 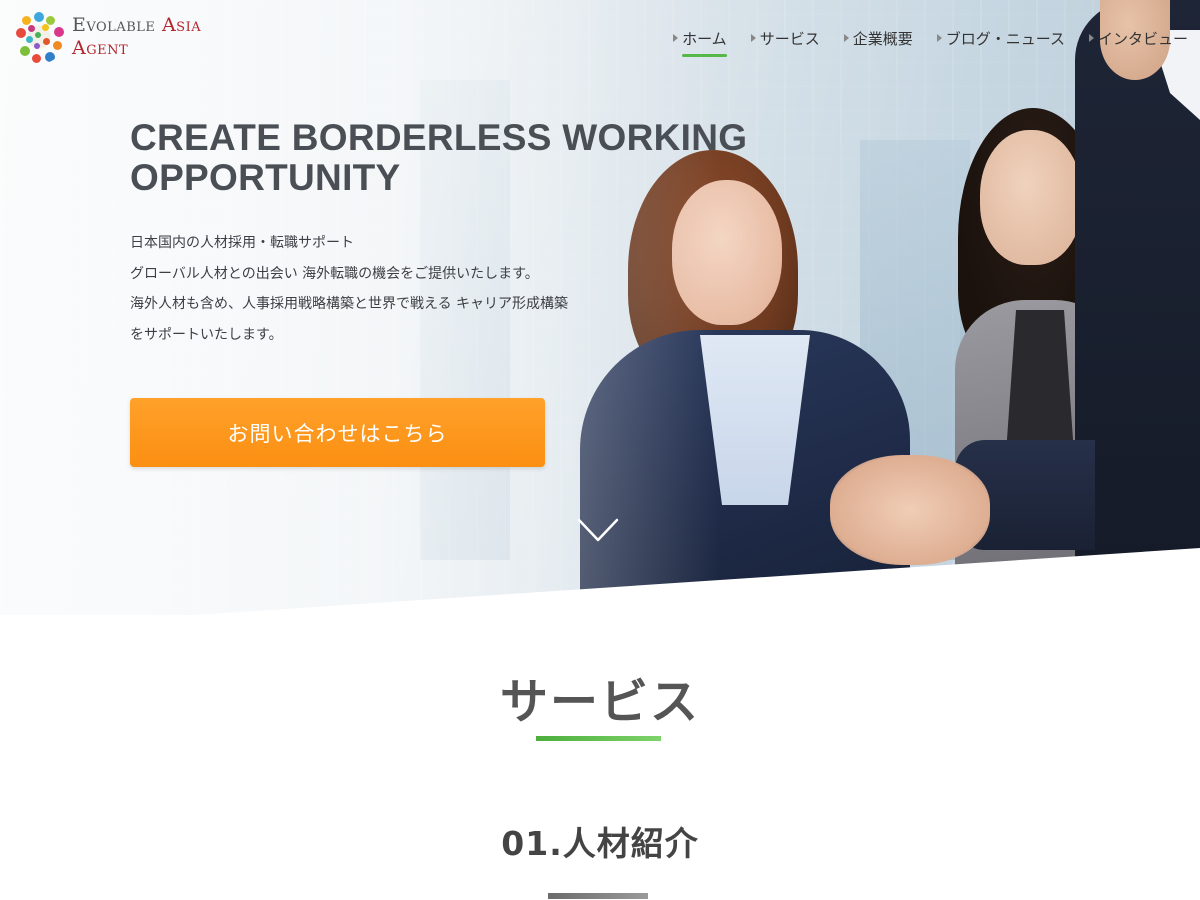 I want to click on logo-word-evolable: Evolable, so click(x=114, y=25).